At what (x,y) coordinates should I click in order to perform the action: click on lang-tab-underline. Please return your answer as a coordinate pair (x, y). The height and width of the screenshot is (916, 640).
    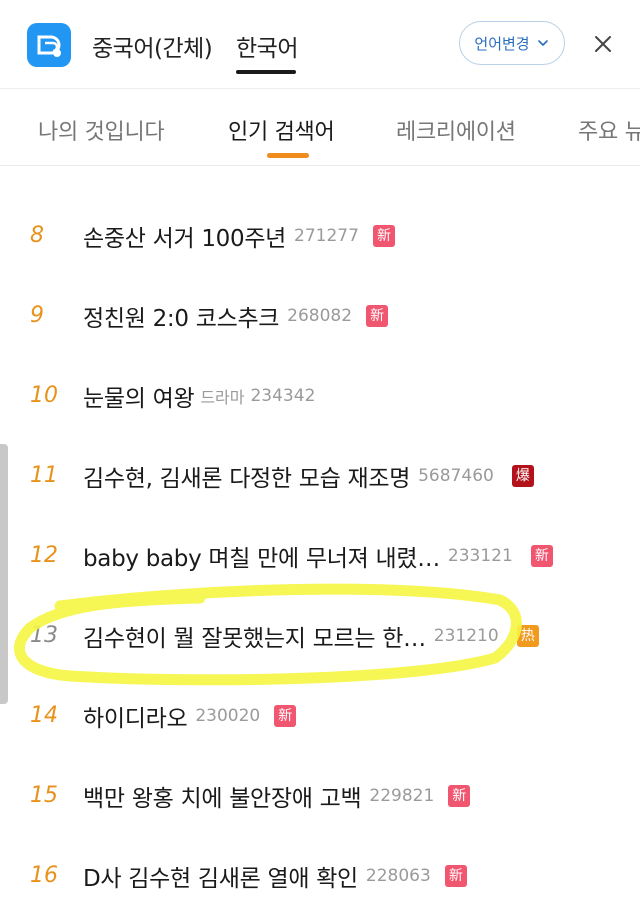
    Looking at the image, I should click on (266, 72).